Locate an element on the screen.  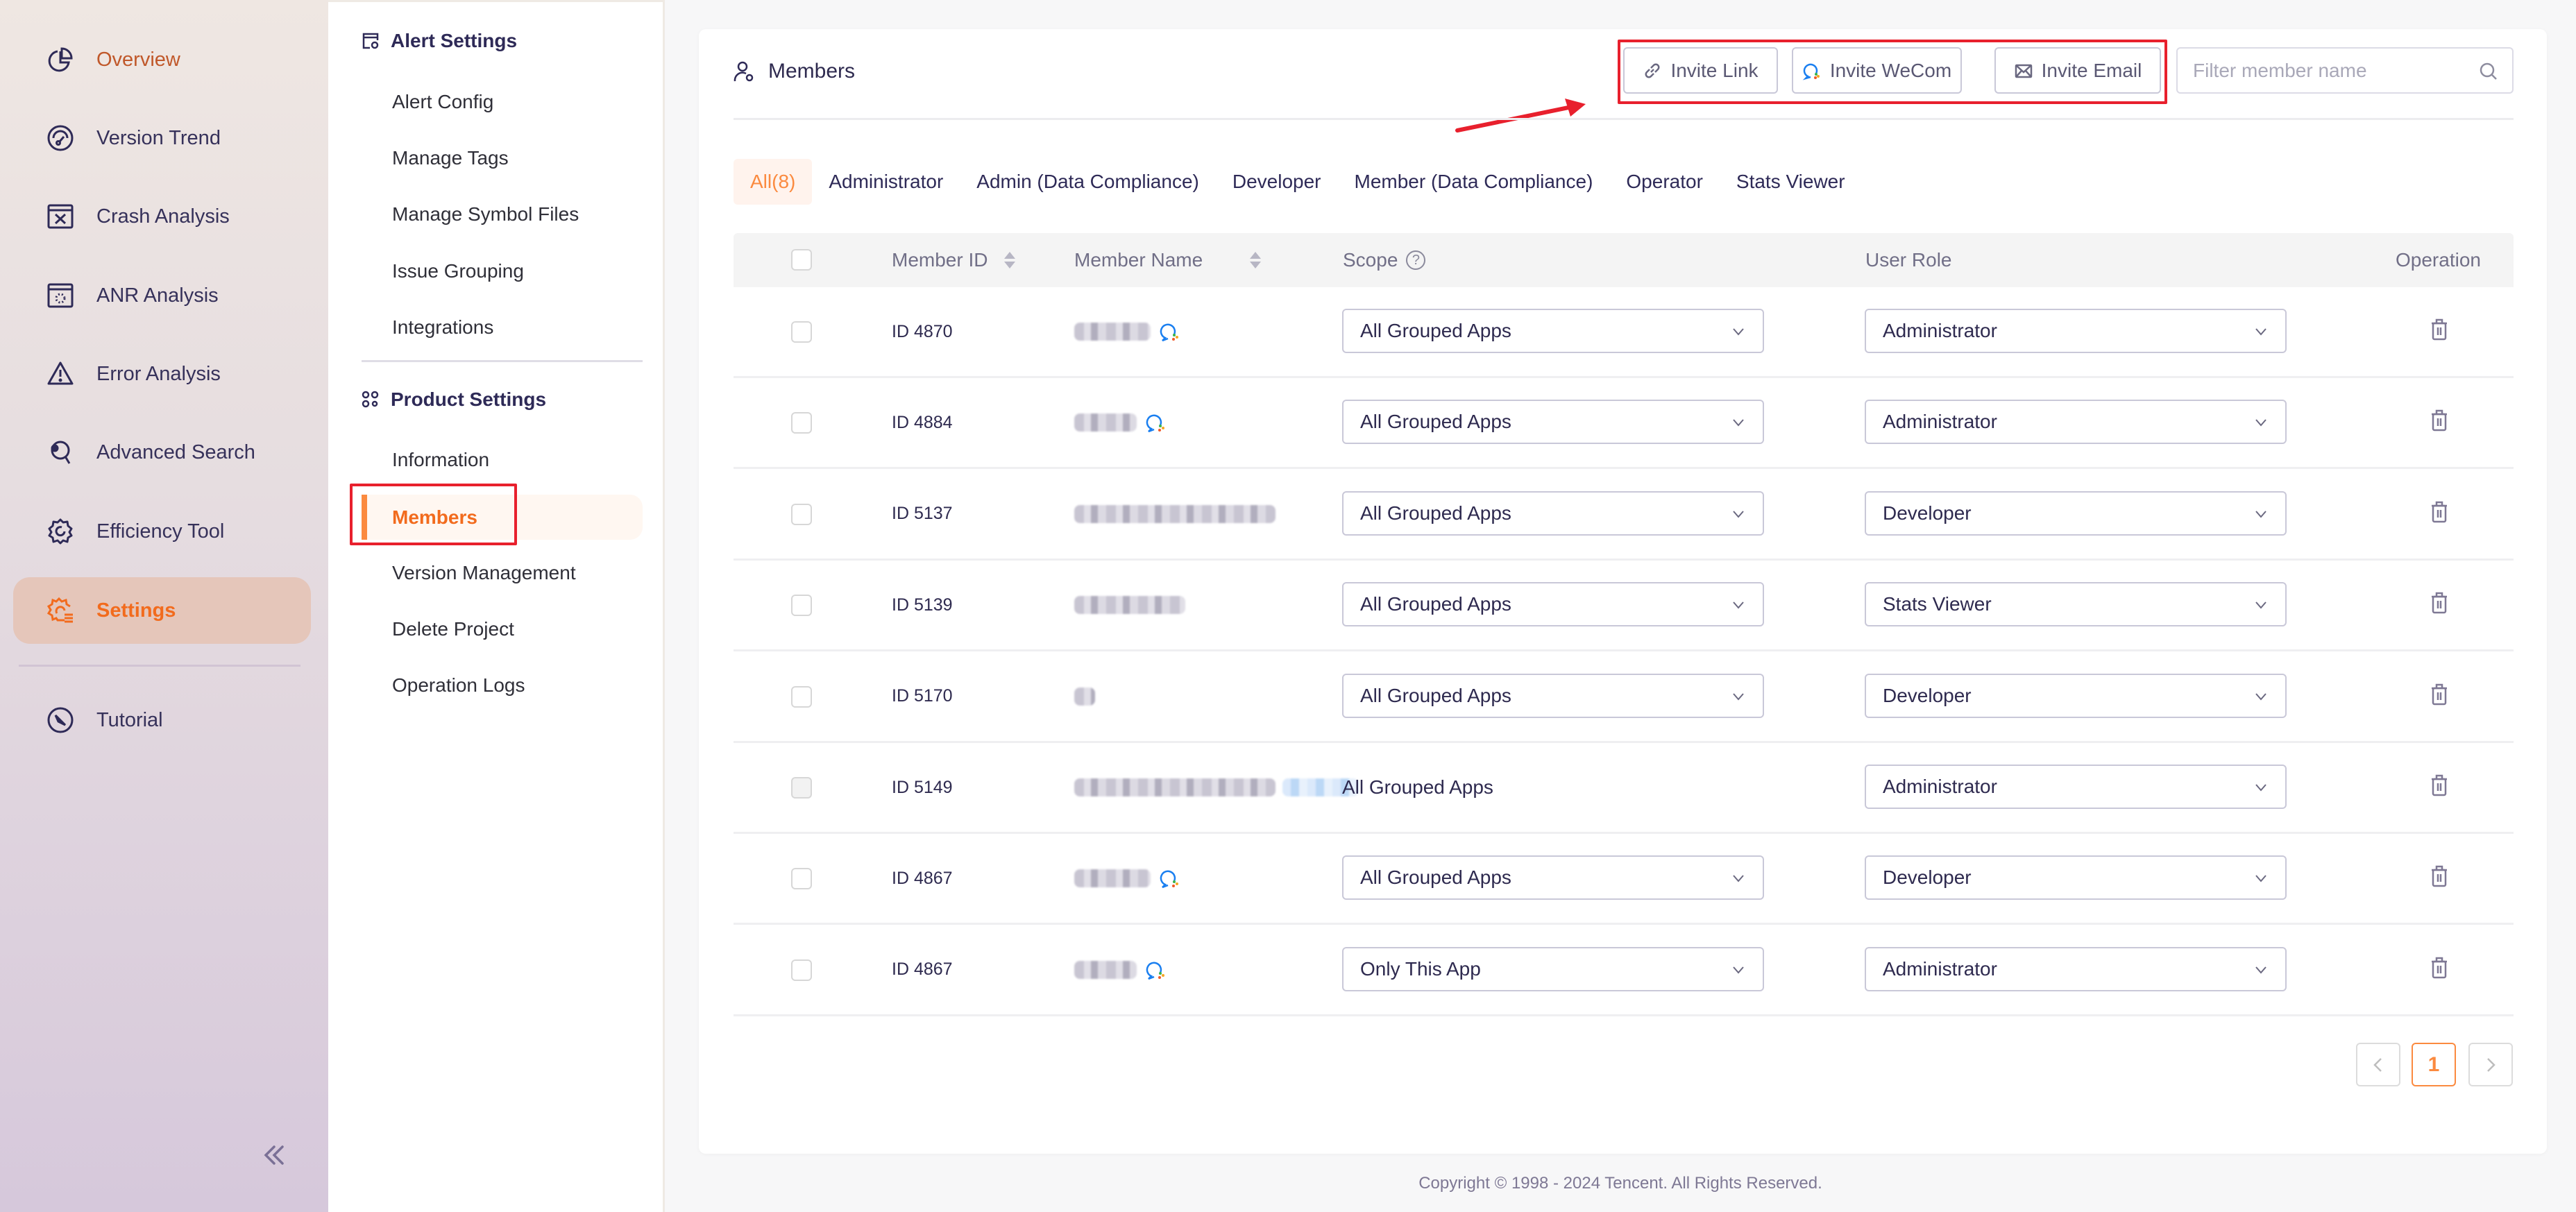
nav-item-anr-analysis: ANR Analysis is located at coordinates (162, 295).